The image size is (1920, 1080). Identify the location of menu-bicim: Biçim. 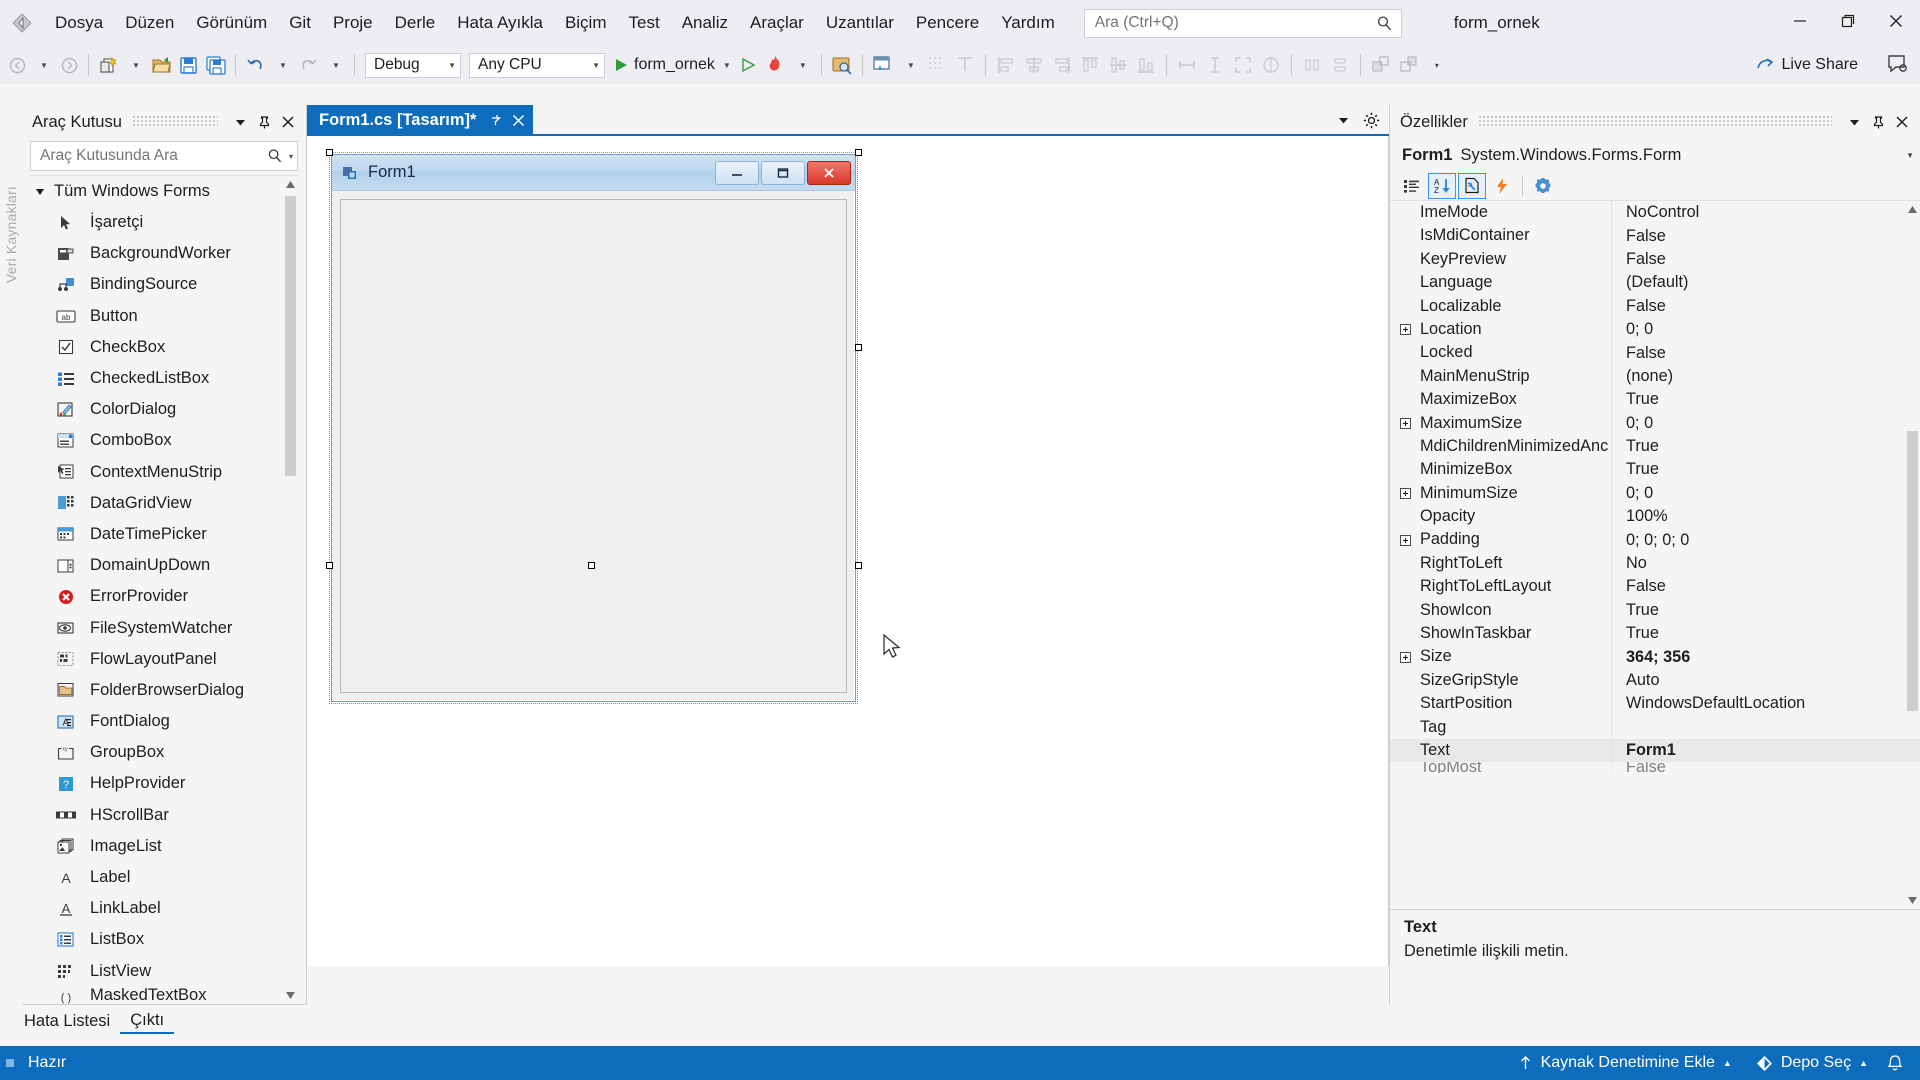
(586, 23).